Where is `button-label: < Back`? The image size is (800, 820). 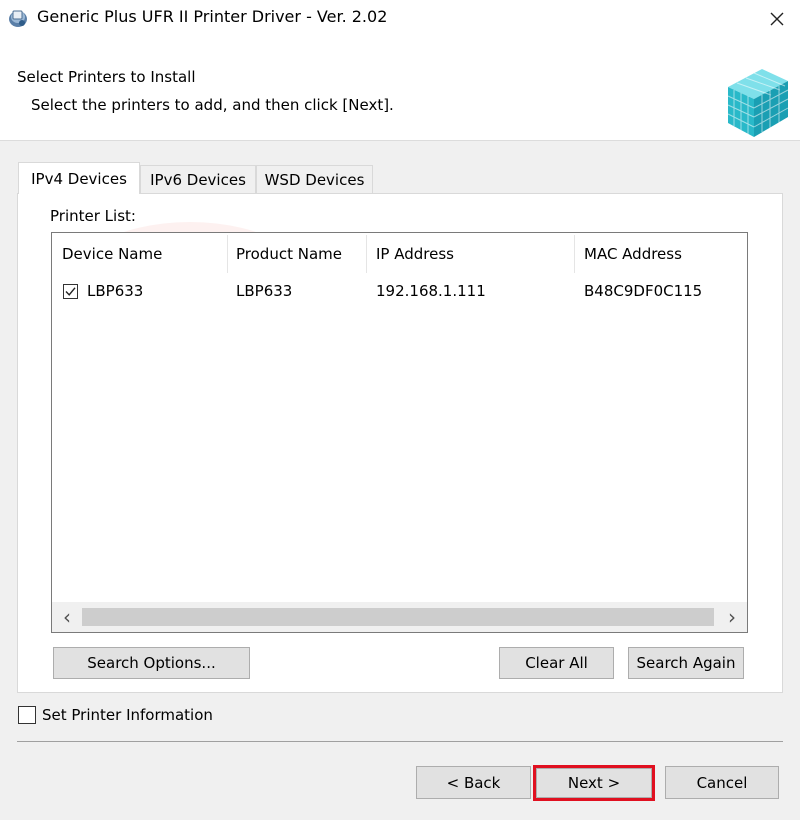
button-label: < Back is located at coordinates (473, 782).